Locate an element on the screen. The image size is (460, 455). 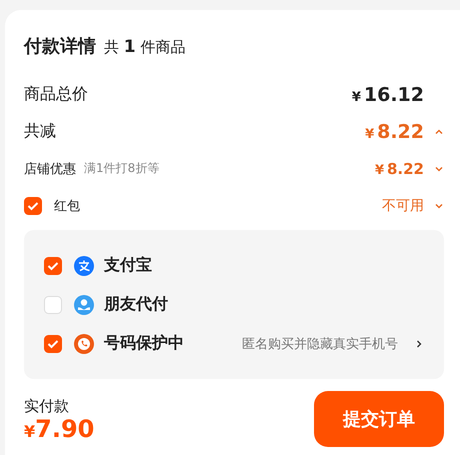
price: ¥8.22 is located at coordinates (394, 131).